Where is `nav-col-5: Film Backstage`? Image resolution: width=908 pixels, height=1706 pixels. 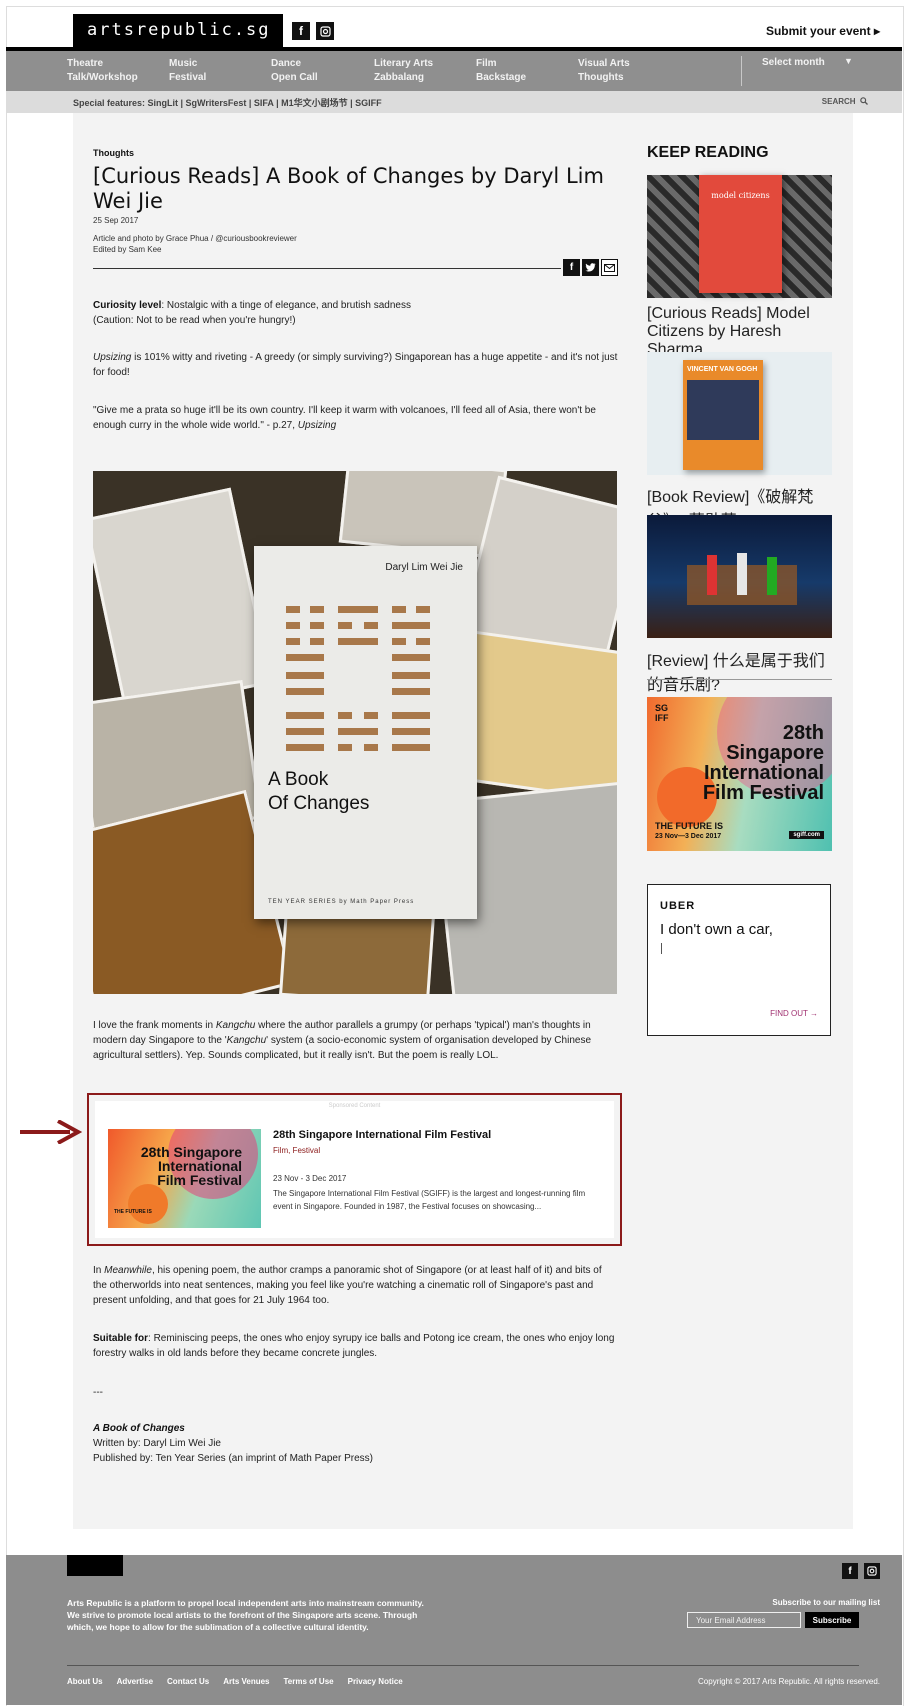 nav-col-5: Film Backstage is located at coordinates (501, 71).